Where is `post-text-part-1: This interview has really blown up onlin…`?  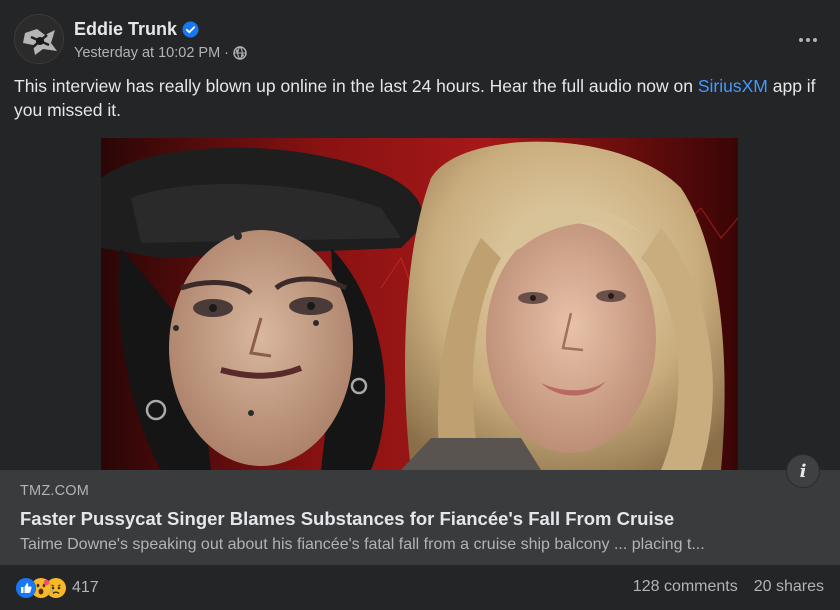 post-text-part-1: This interview has really blown up onlin… is located at coordinates (356, 86).